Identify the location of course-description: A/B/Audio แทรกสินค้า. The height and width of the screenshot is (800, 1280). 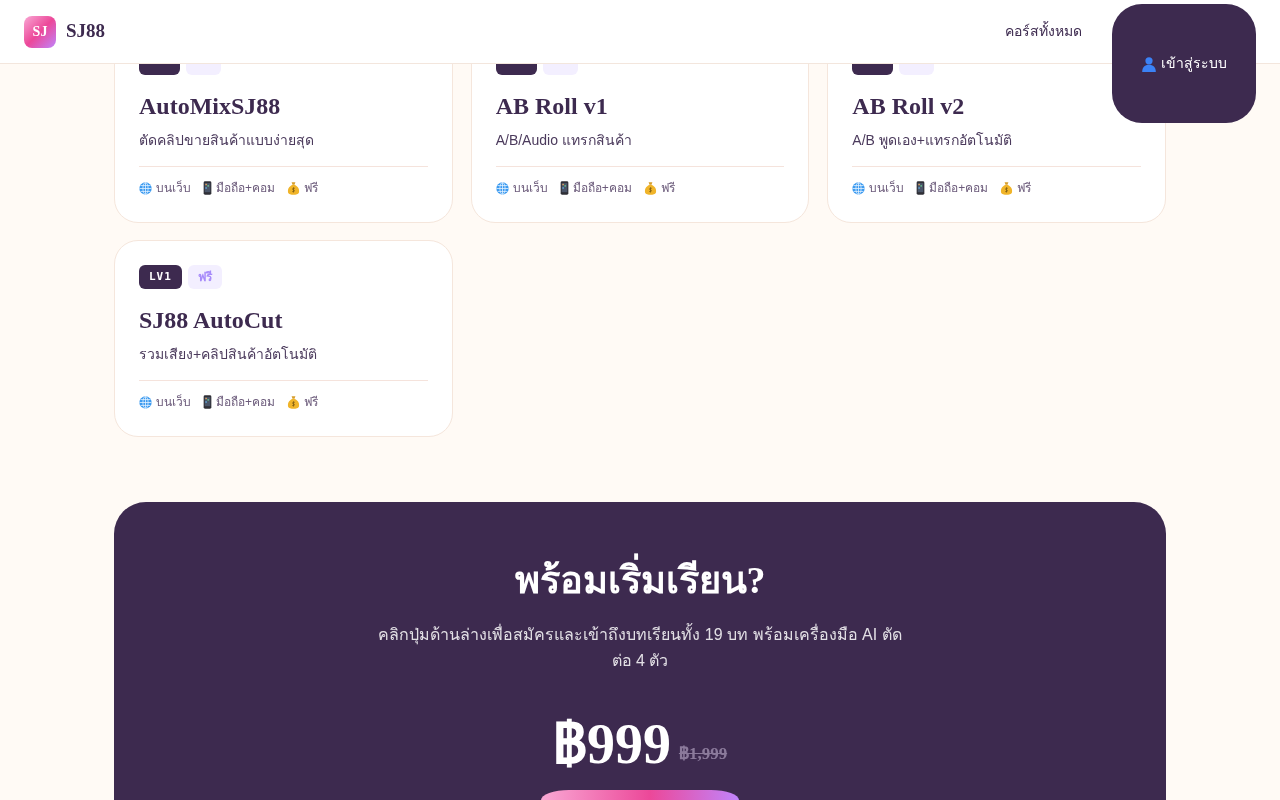
(564, 140).